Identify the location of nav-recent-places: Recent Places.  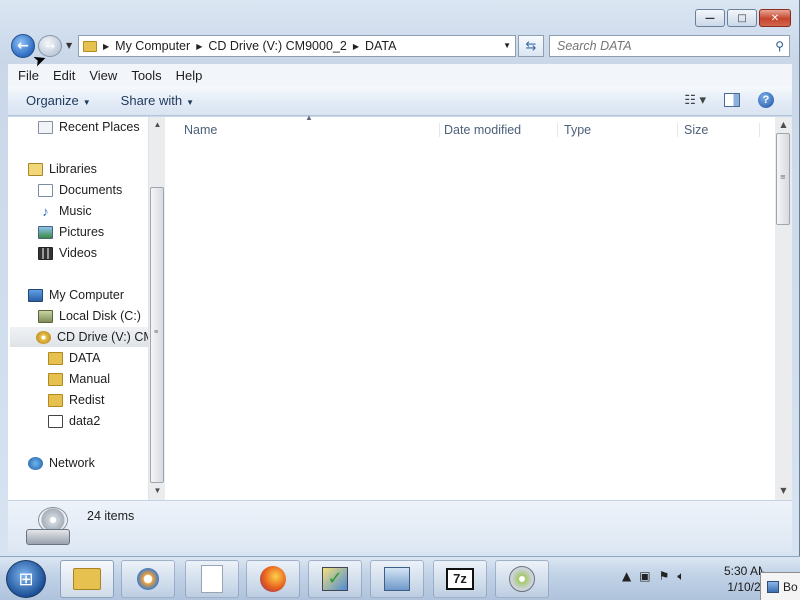
(89, 127).